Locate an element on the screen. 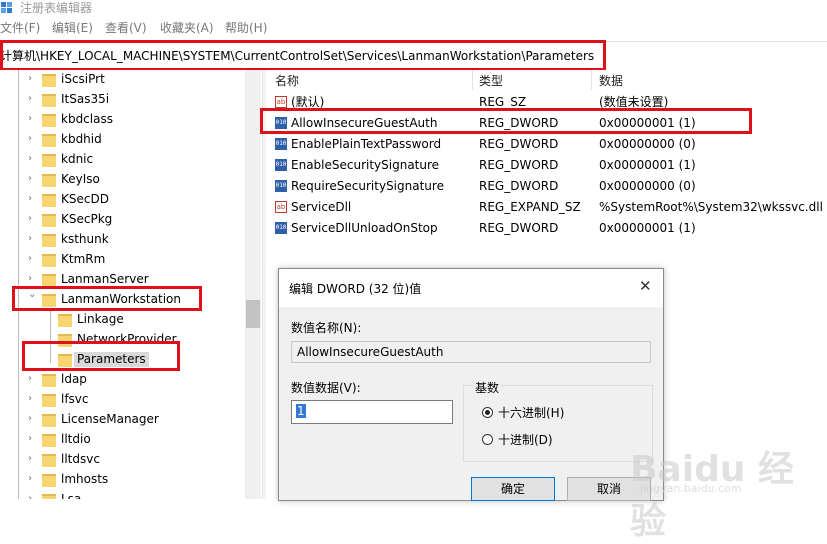 The image size is (827, 544). menu-favorites: 收藏夹(A) is located at coordinates (187, 28).